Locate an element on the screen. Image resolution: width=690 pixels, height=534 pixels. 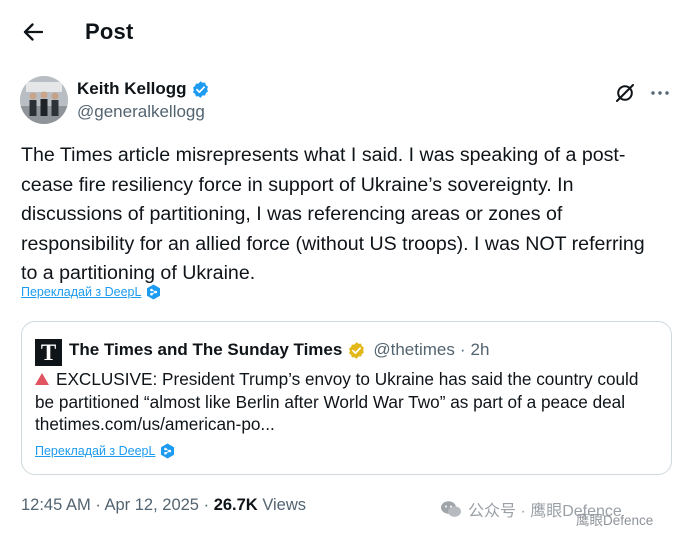
back-button is located at coordinates (33, 32).